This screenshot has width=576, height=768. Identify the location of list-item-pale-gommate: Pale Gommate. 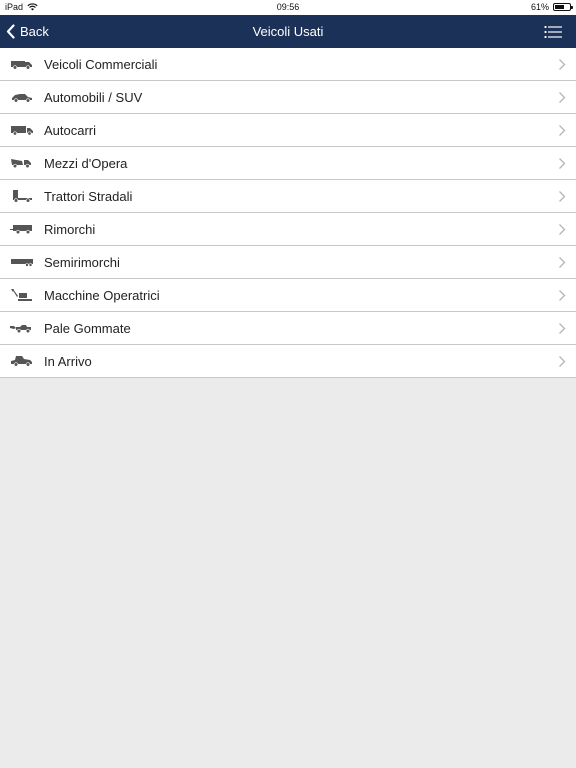
(288, 328).